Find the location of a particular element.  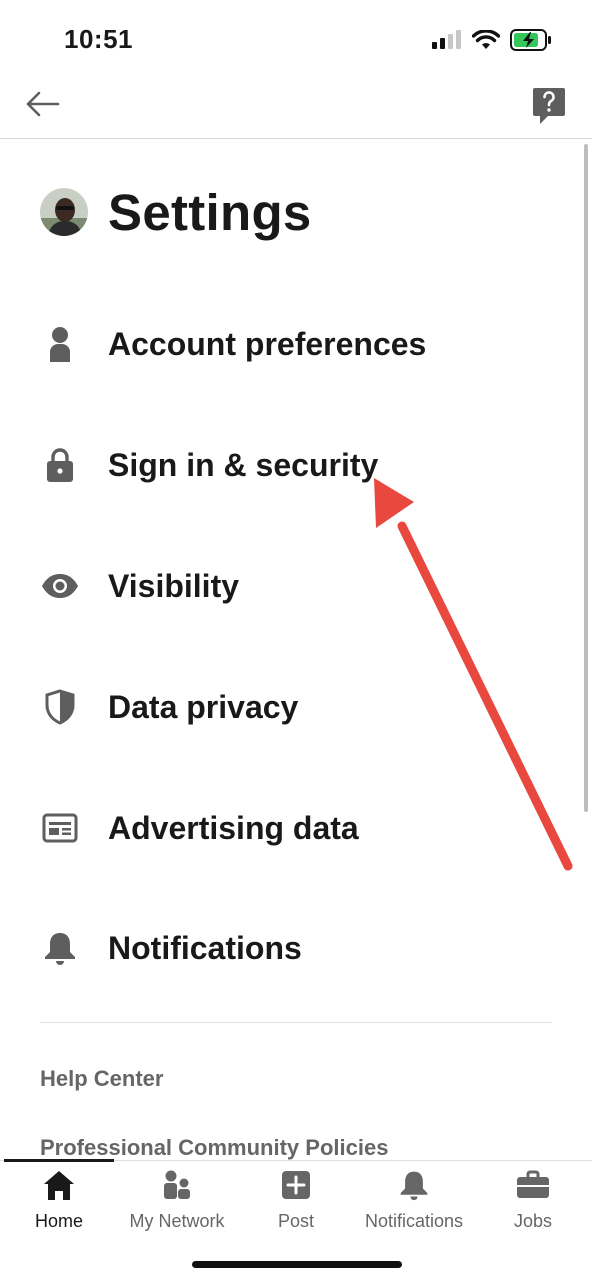

active-tab-indicator is located at coordinates (59, 1160).